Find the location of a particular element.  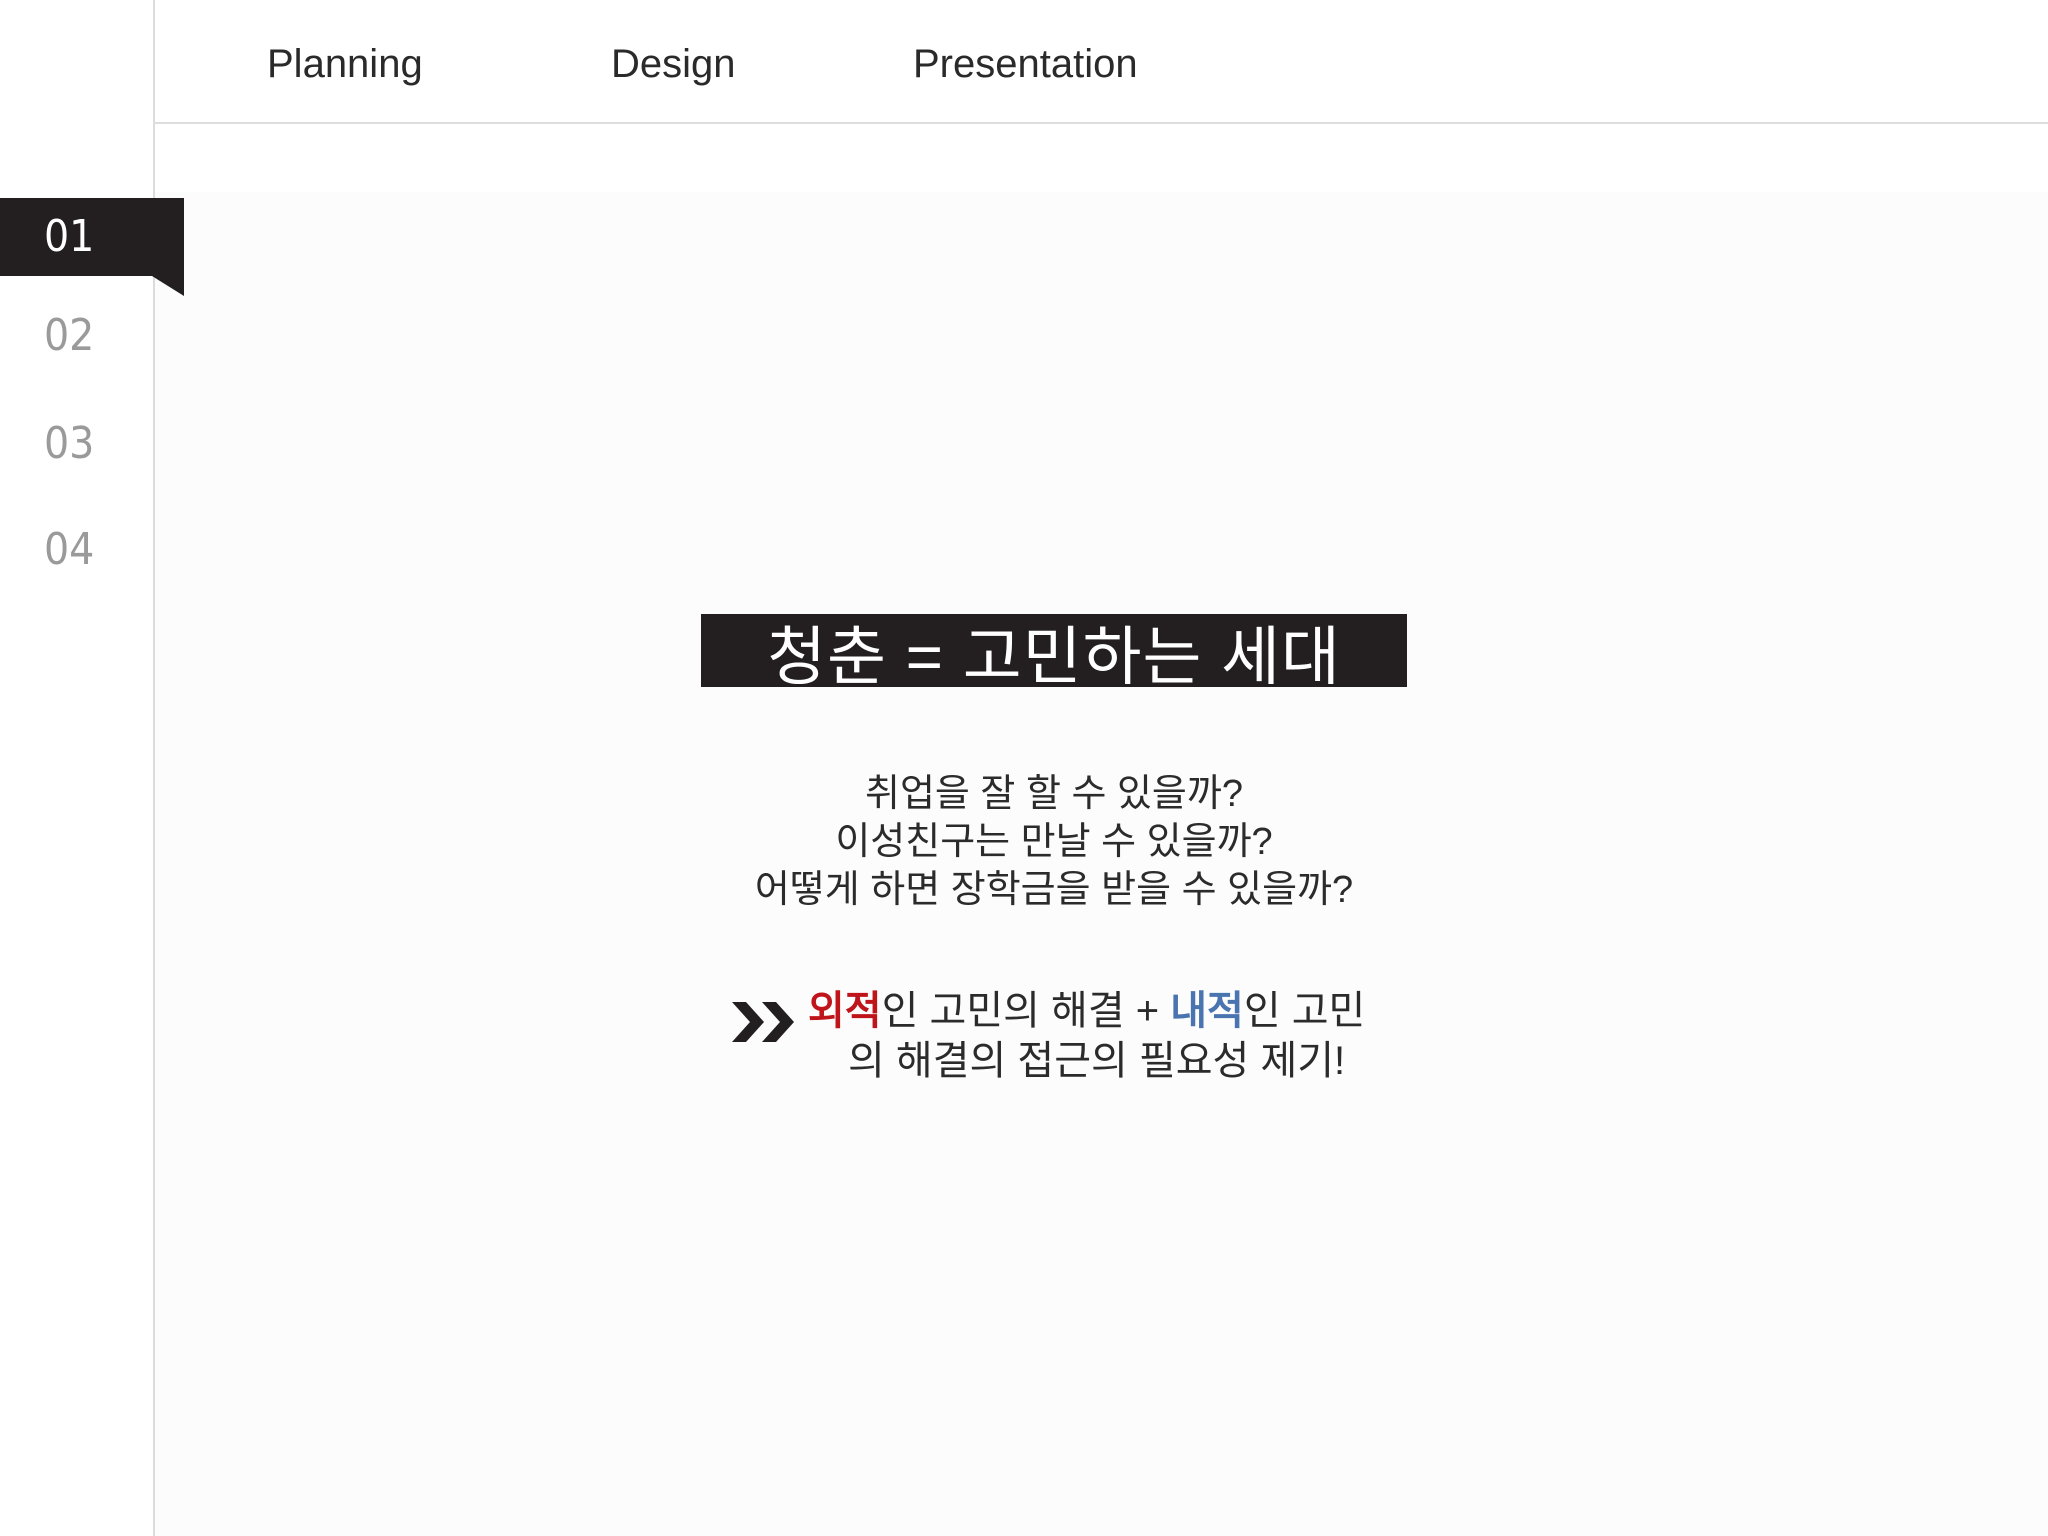

conclusion-statement: 외적인 고민의 해결 + 내적인 고민 의 해결의 접근의 필요성 제기! is located at coordinates (1108, 1036).